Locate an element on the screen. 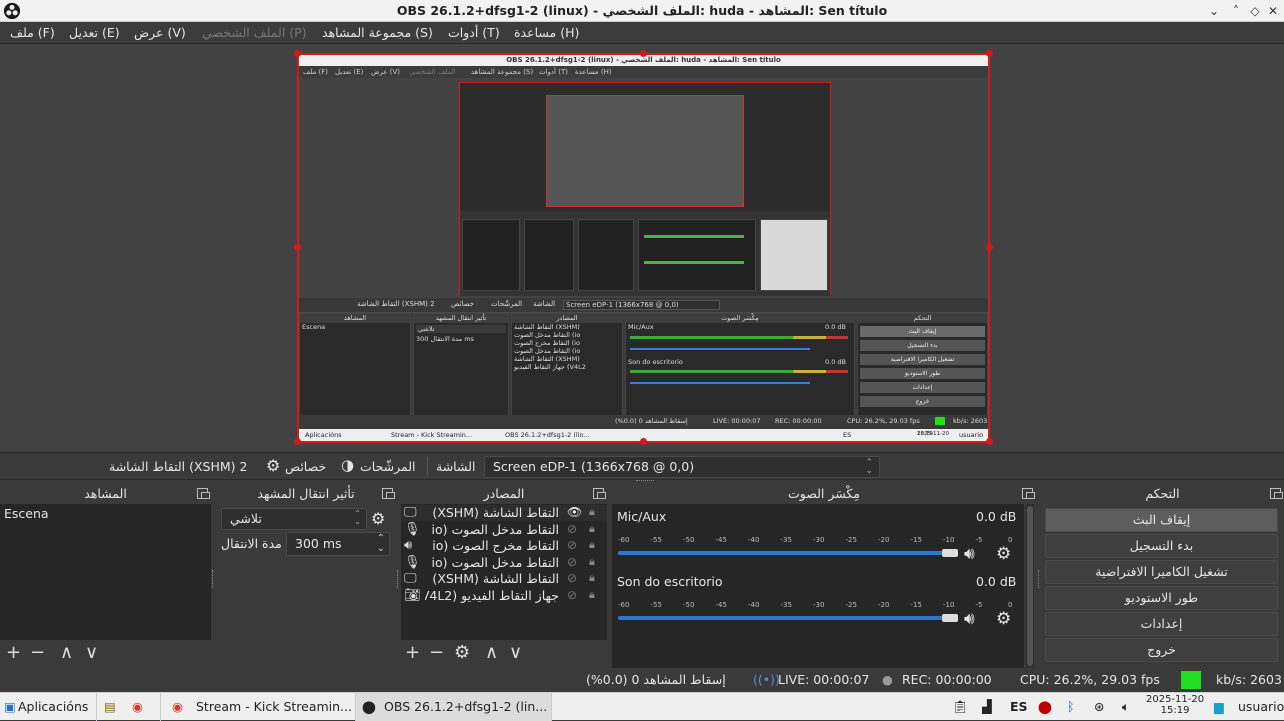 Image resolution: width=1284 pixels, height=721 pixels. move-scene-up-button: ∧ is located at coordinates (66, 653).